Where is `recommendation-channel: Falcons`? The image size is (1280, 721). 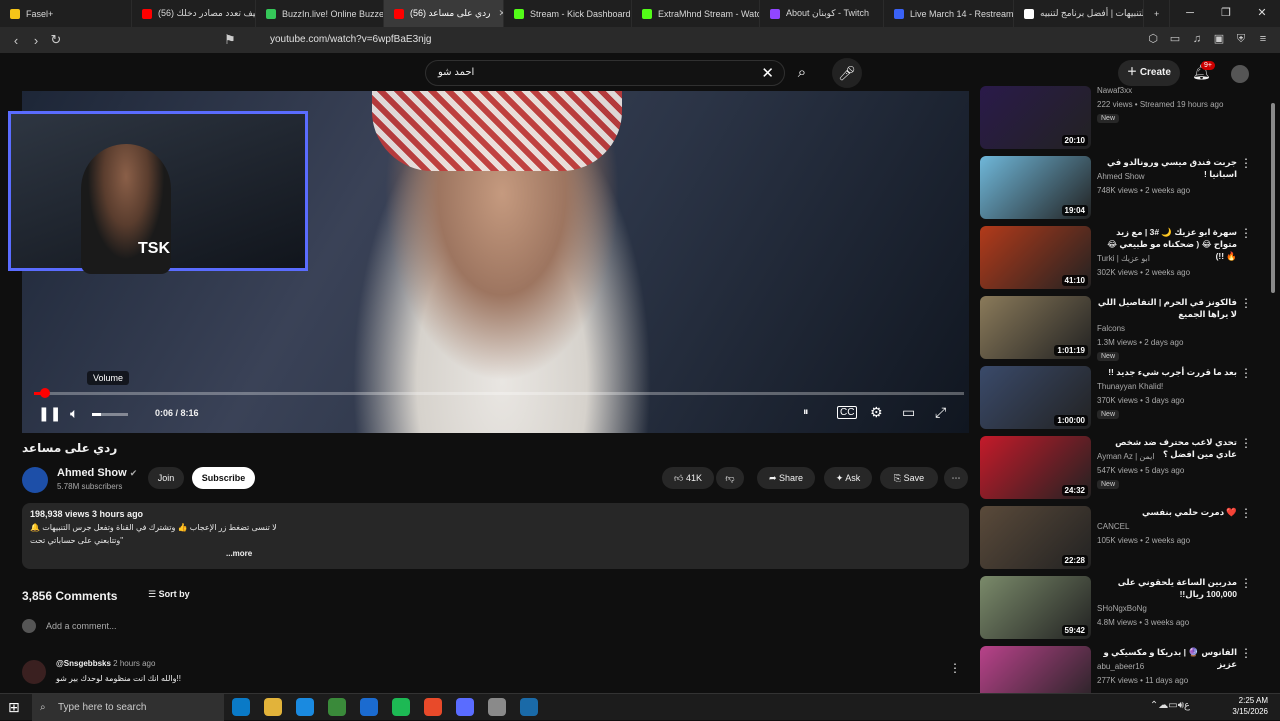
recommendation-channel: Falcons is located at coordinates (1111, 328).